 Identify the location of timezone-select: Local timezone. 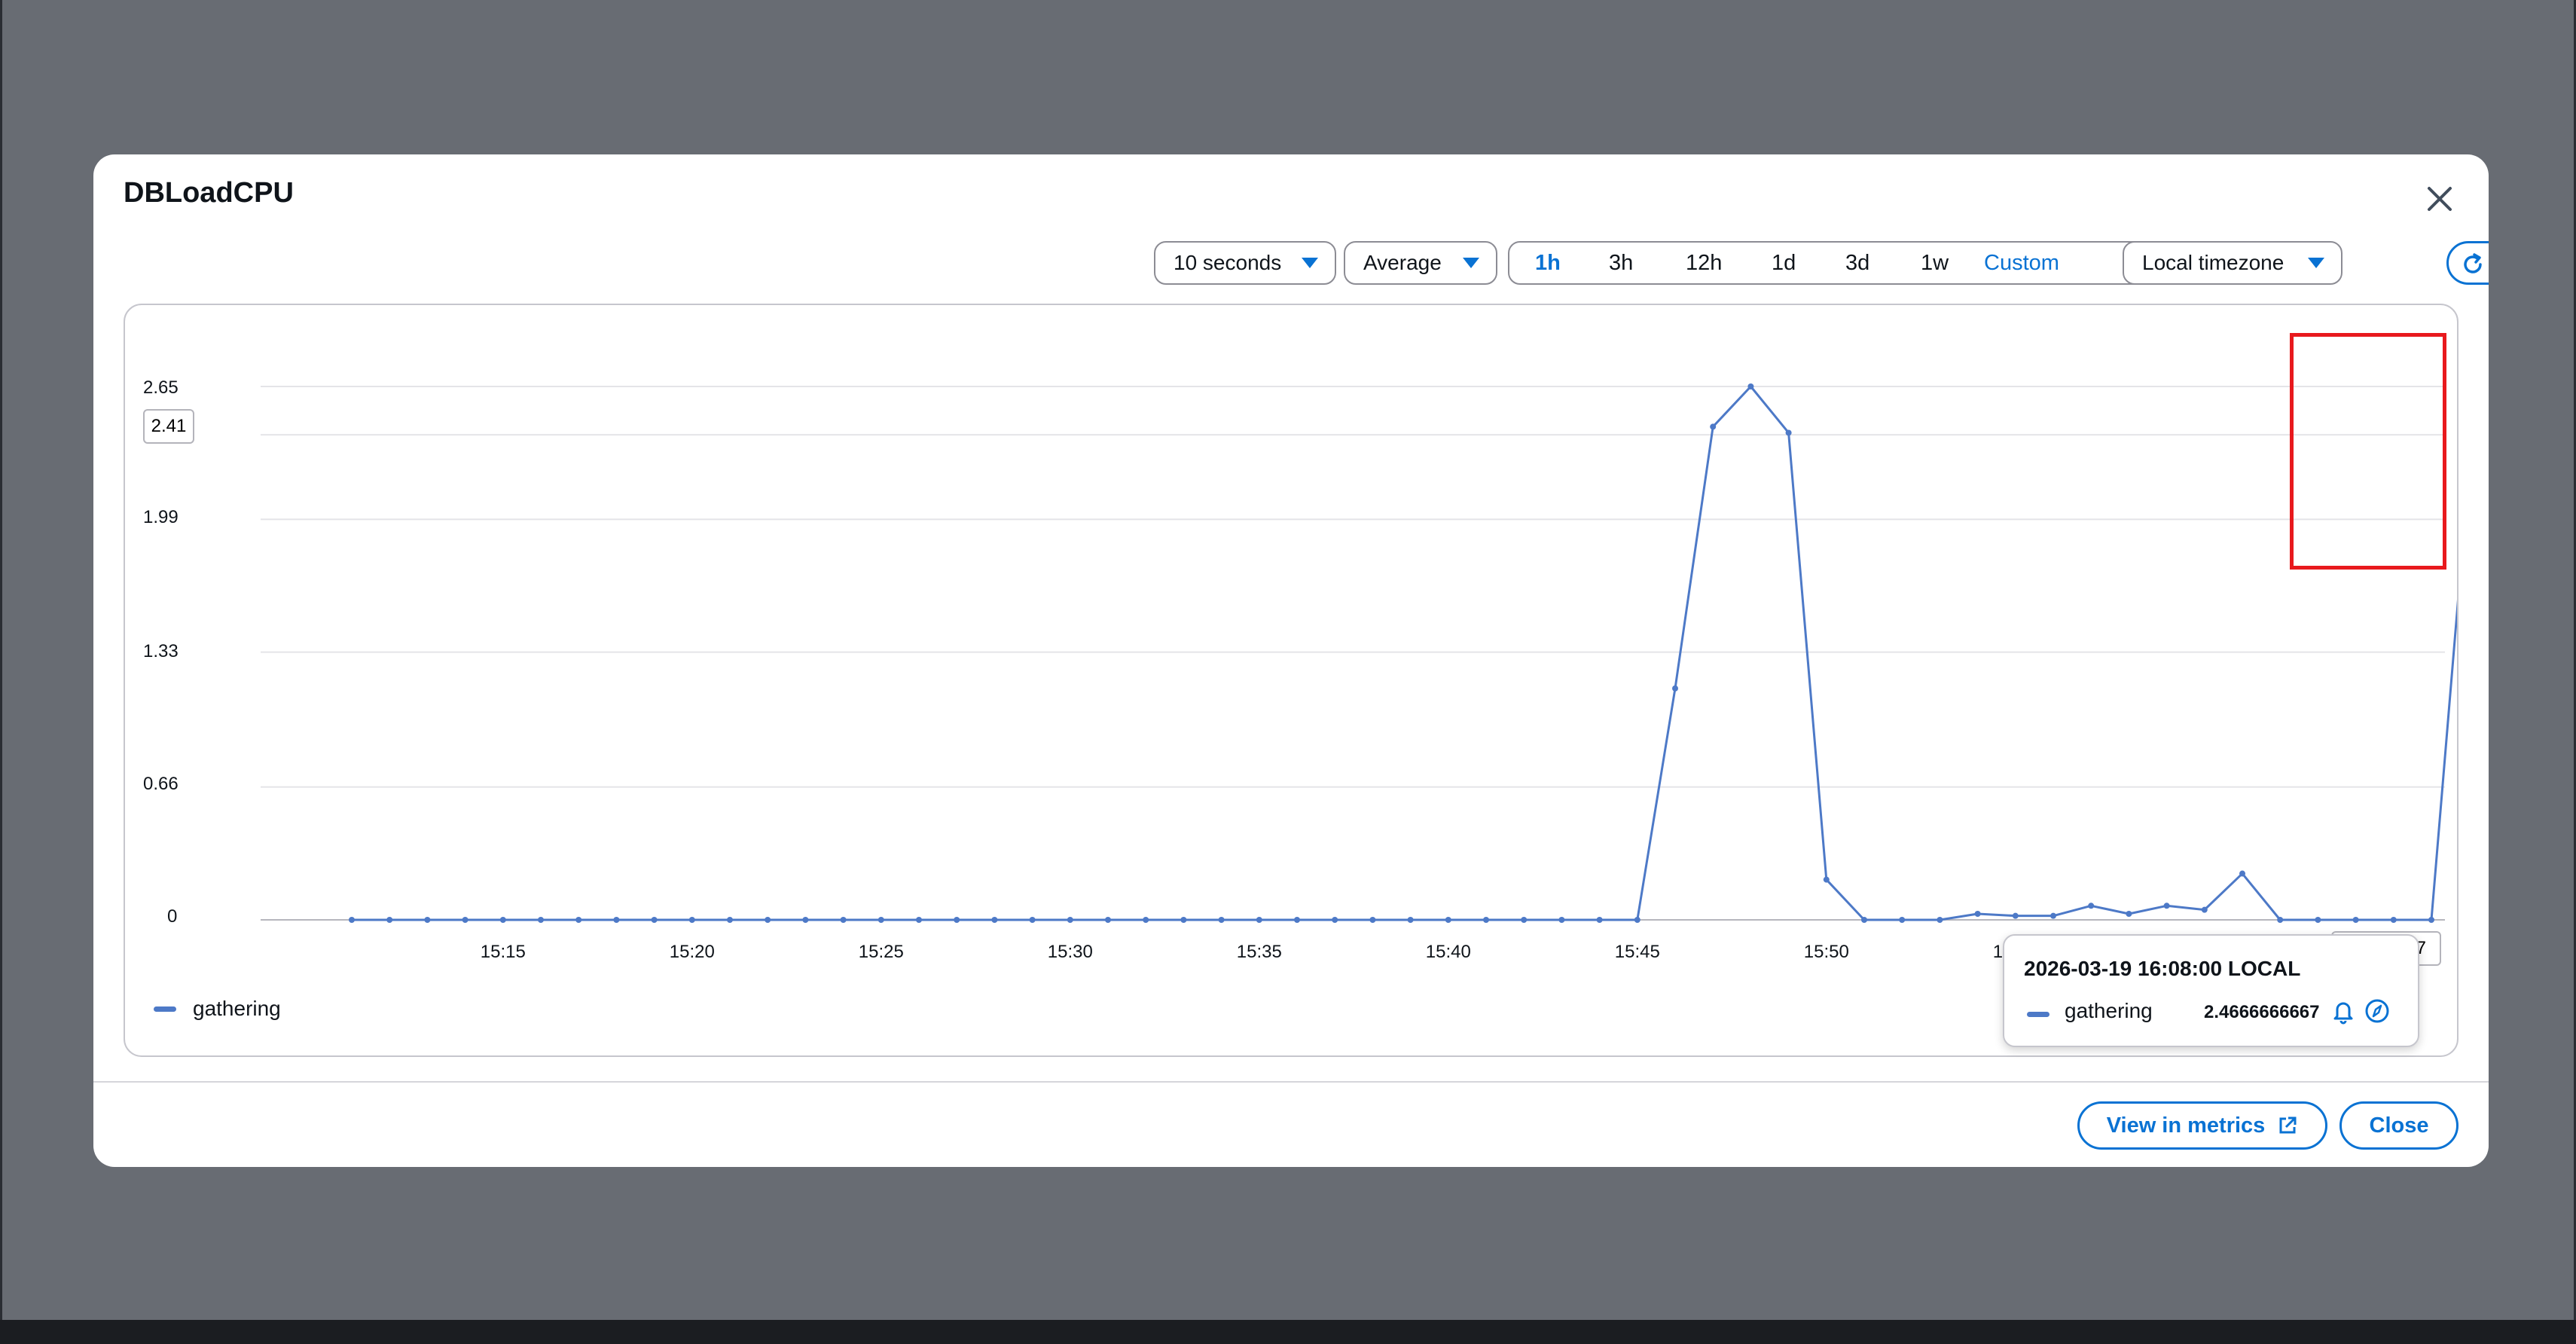
(2233, 263).